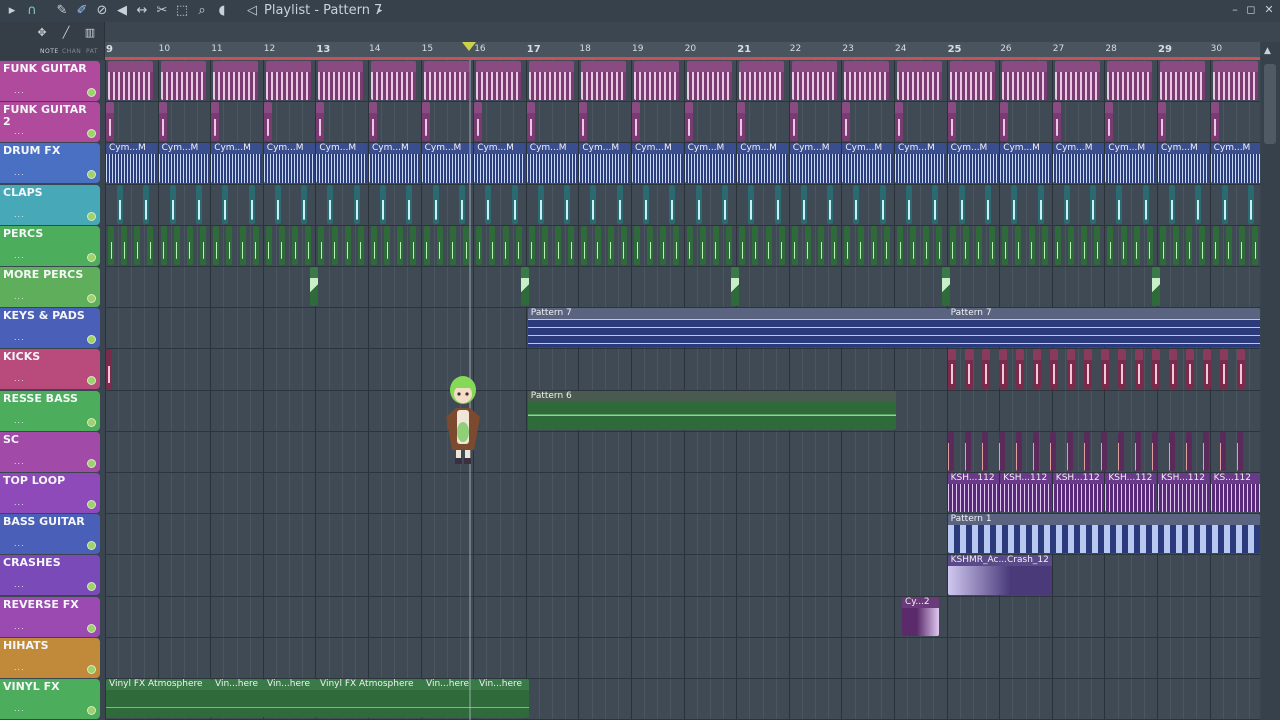 Image resolution: width=1280 pixels, height=720 pixels. Describe the element at coordinates (49, 51) in the screenshot. I see `note-label: NOTE` at that location.